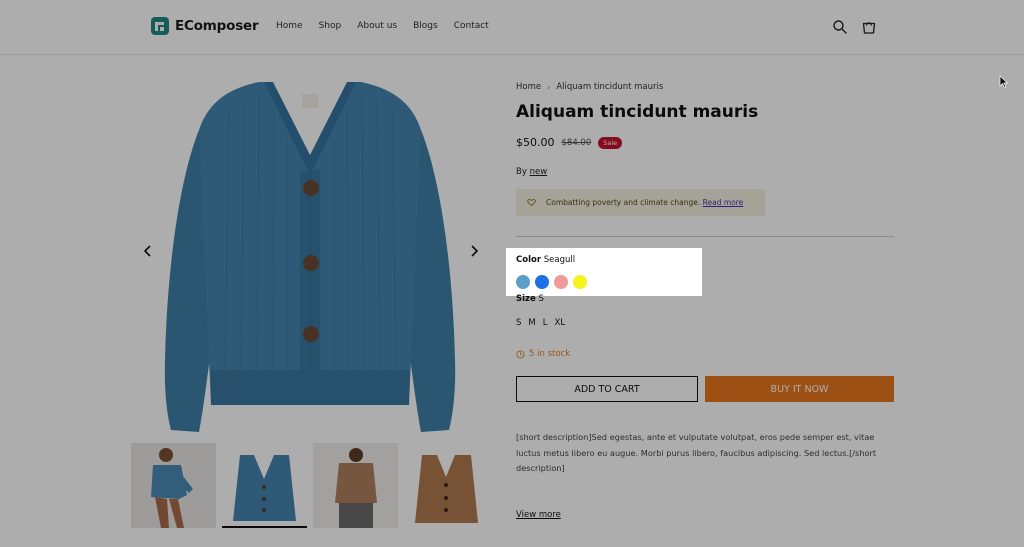 This screenshot has width=1024, height=547. Describe the element at coordinates (425, 26) in the screenshot. I see `nav-blogs: Blogs` at that location.